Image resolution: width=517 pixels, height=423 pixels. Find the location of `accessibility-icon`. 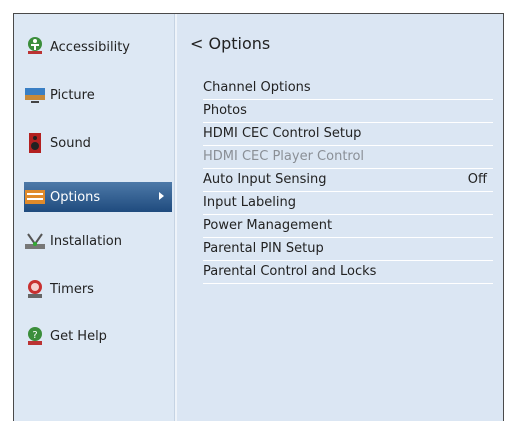

accessibility-icon is located at coordinates (35, 47).